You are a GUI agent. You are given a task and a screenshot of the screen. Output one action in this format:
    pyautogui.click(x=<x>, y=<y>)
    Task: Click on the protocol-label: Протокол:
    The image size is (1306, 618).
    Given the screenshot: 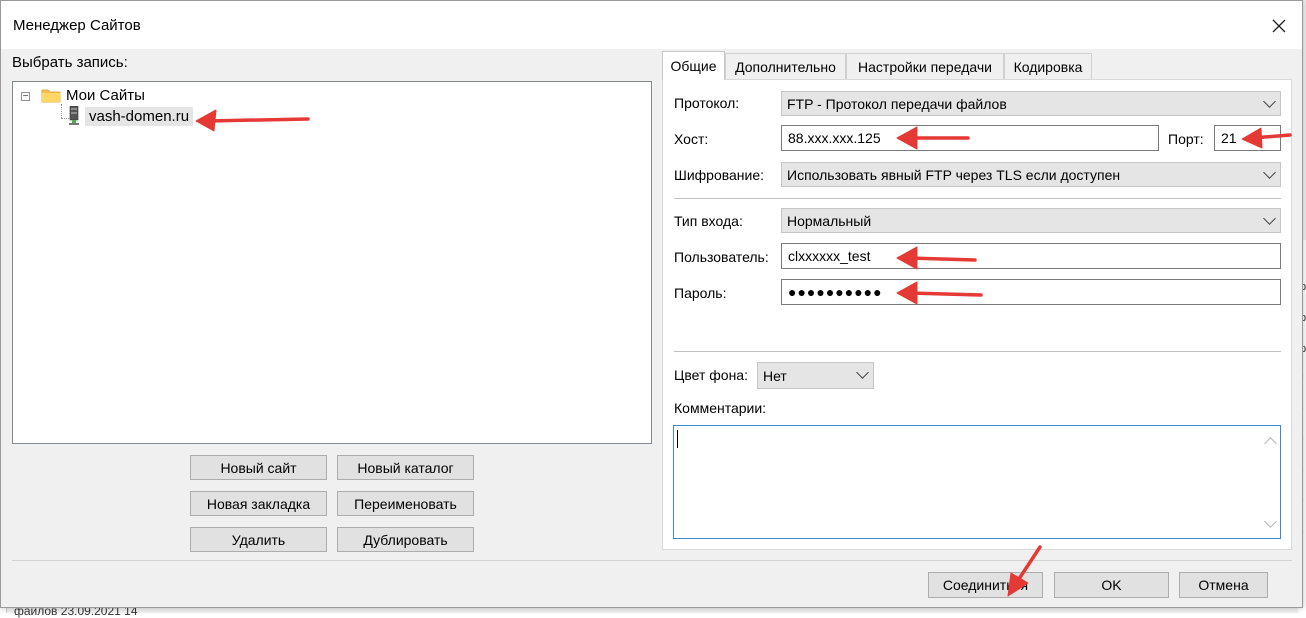 What is the action you would take?
    pyautogui.click(x=707, y=103)
    